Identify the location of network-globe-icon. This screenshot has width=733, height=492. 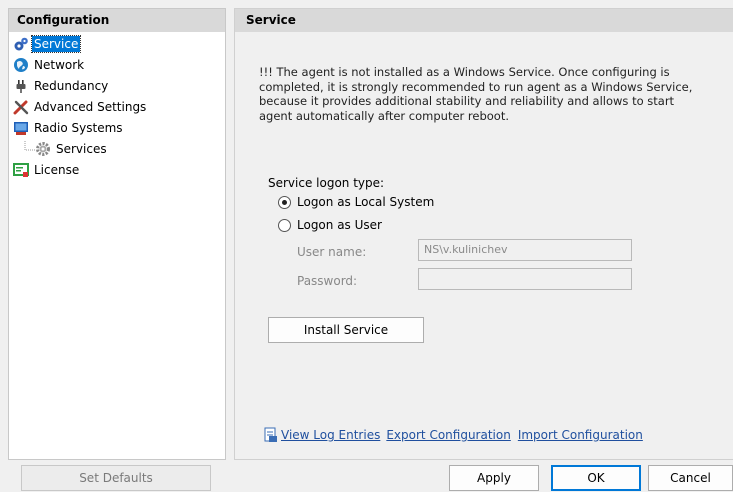
(21, 65).